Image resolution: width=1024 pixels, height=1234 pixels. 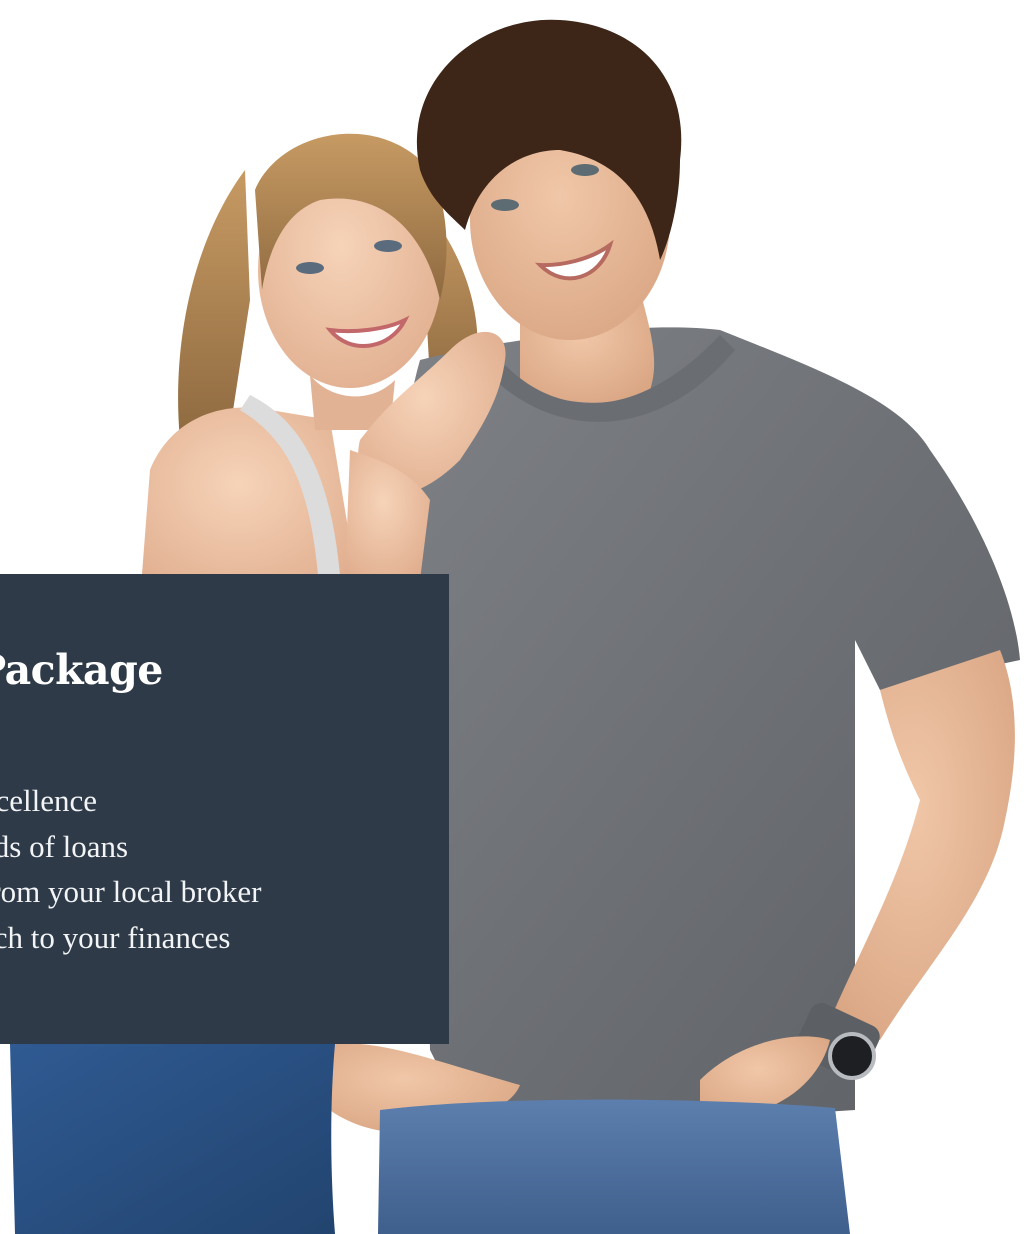 I want to click on feature-item: ach to your finances, so click(x=115, y=937).